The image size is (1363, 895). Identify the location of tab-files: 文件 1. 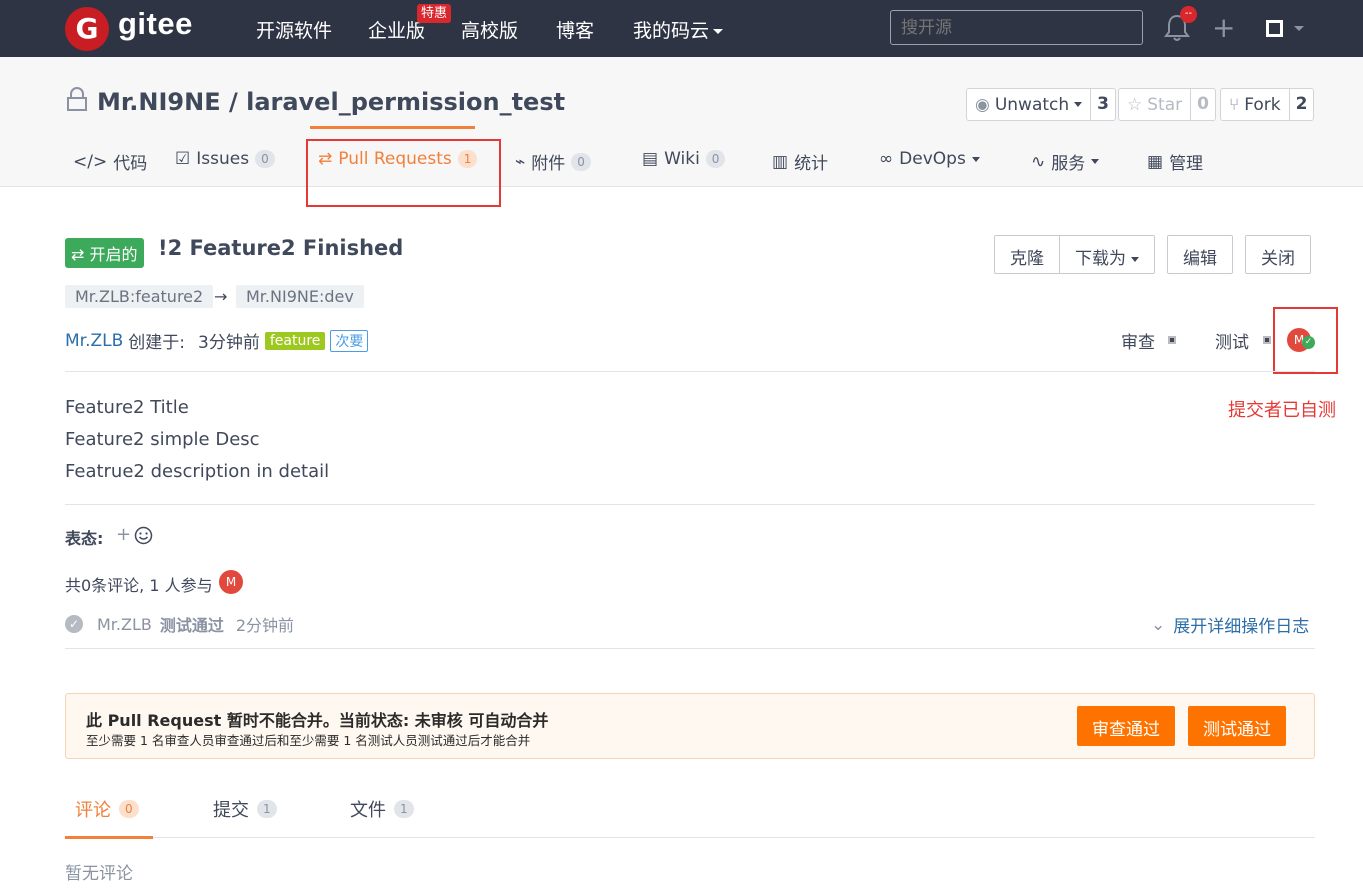
(382, 809).